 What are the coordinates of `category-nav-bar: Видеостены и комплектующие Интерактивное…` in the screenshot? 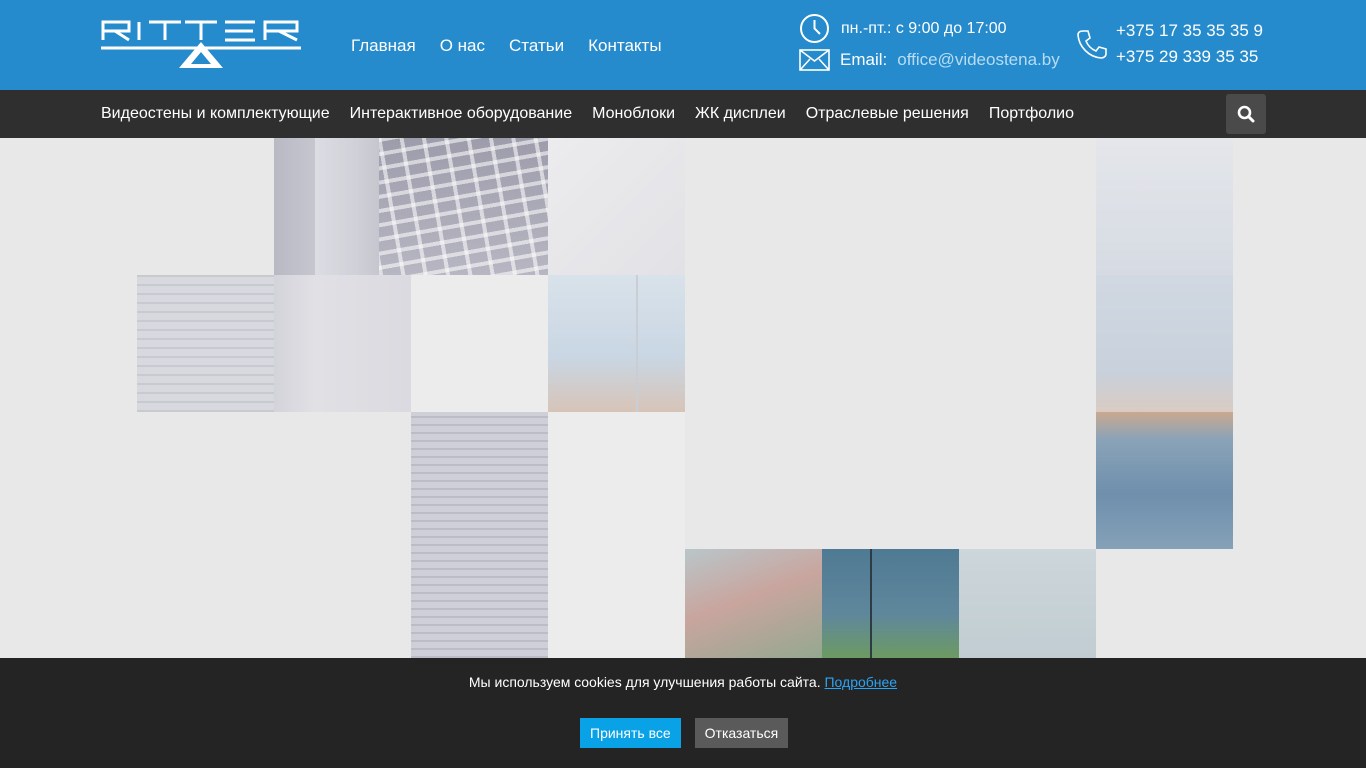 It's located at (683, 114).